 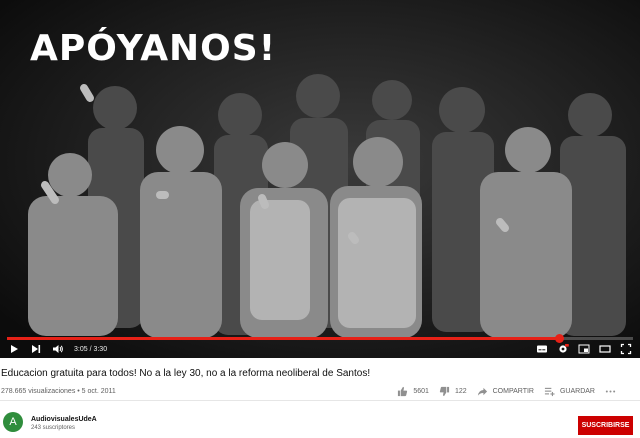 What do you see at coordinates (14, 349) in the screenshot?
I see `play-icon` at bounding box center [14, 349].